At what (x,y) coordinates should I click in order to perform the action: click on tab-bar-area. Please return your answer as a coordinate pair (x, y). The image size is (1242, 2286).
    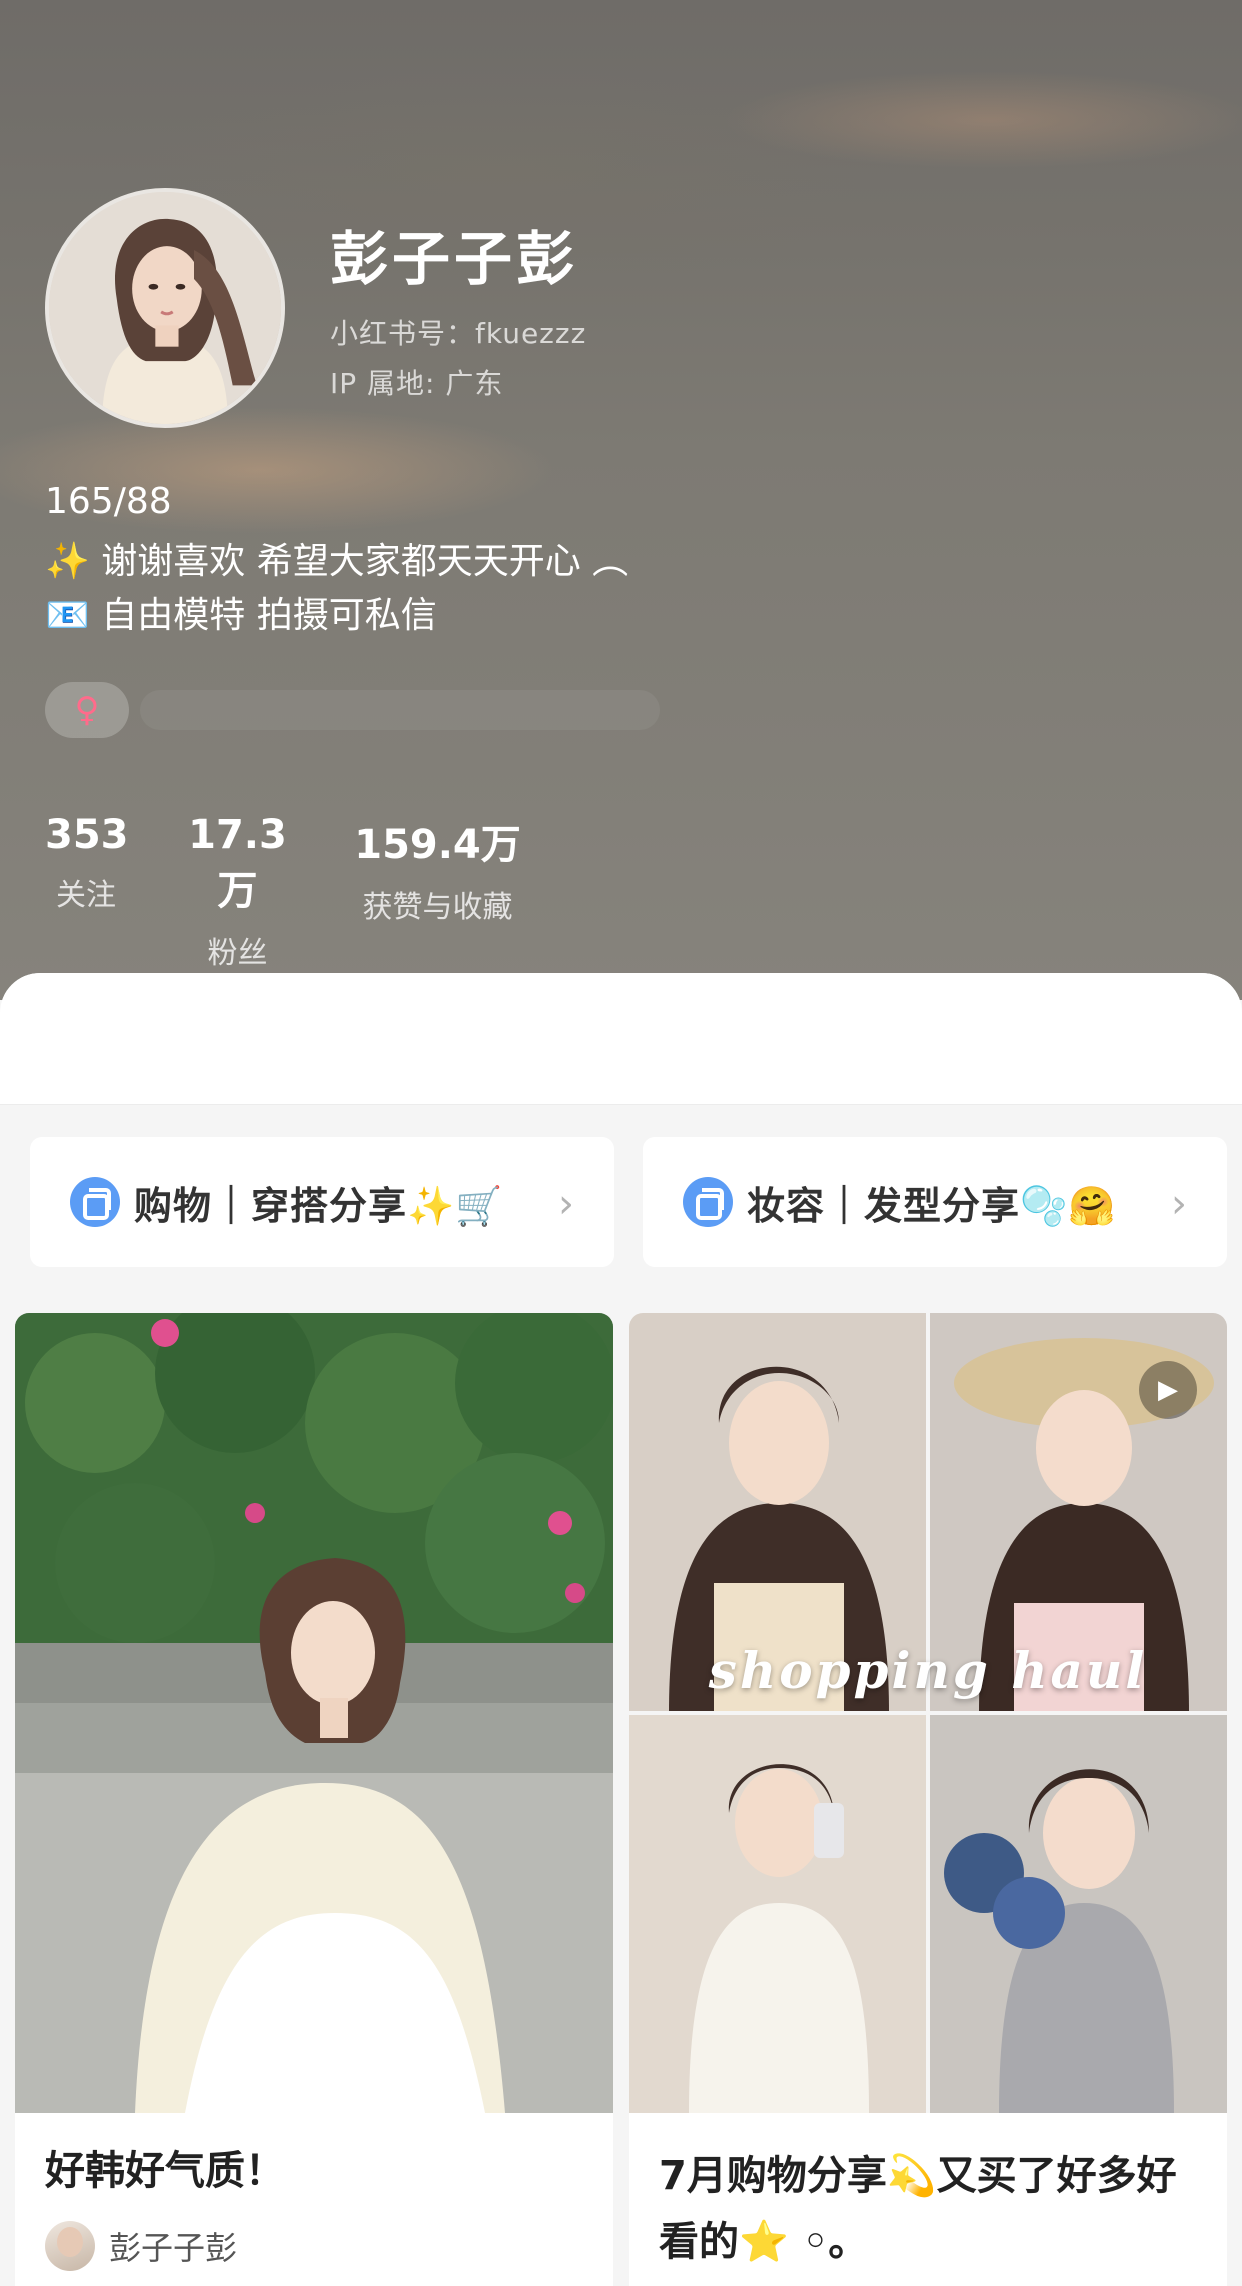
    Looking at the image, I should click on (621, 1039).